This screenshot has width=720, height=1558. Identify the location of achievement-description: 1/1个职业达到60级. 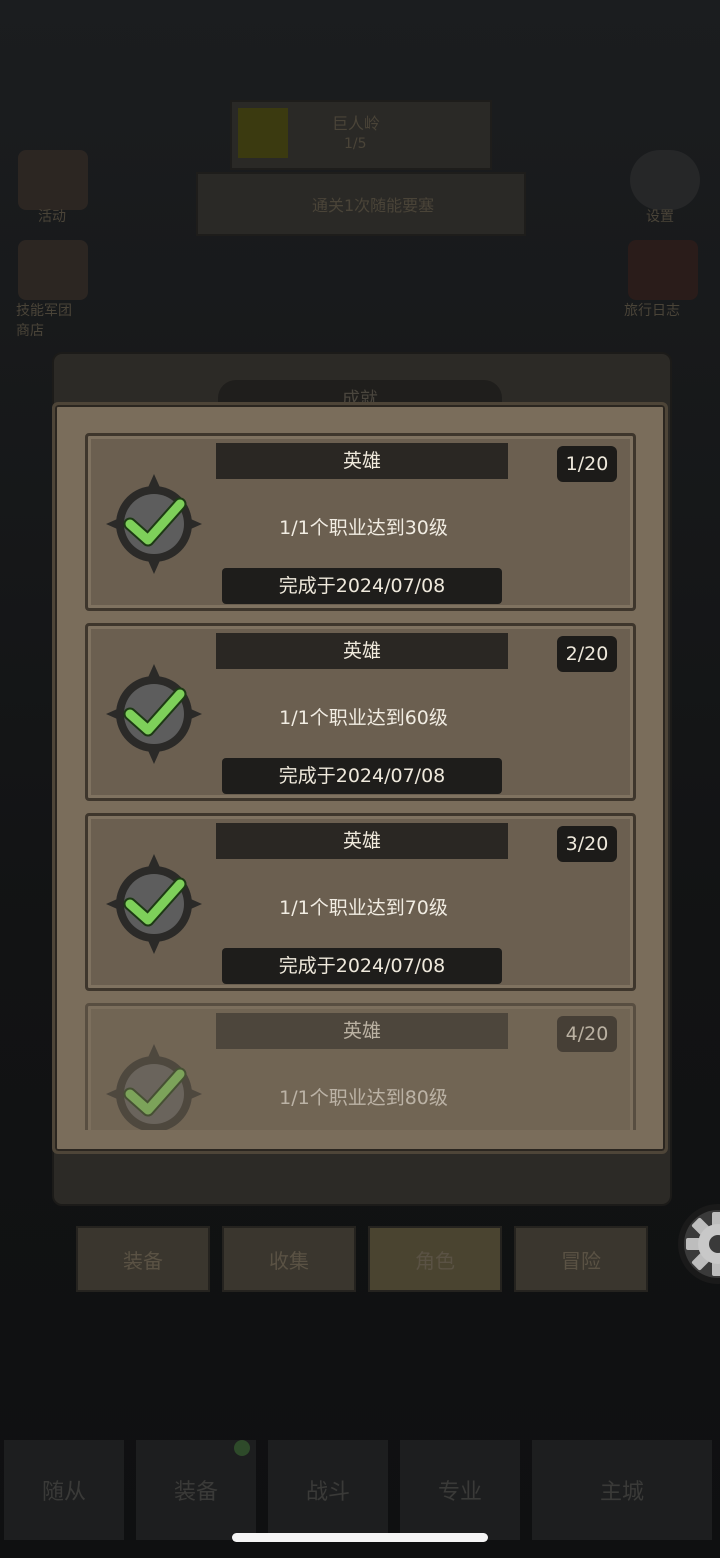
(363, 718).